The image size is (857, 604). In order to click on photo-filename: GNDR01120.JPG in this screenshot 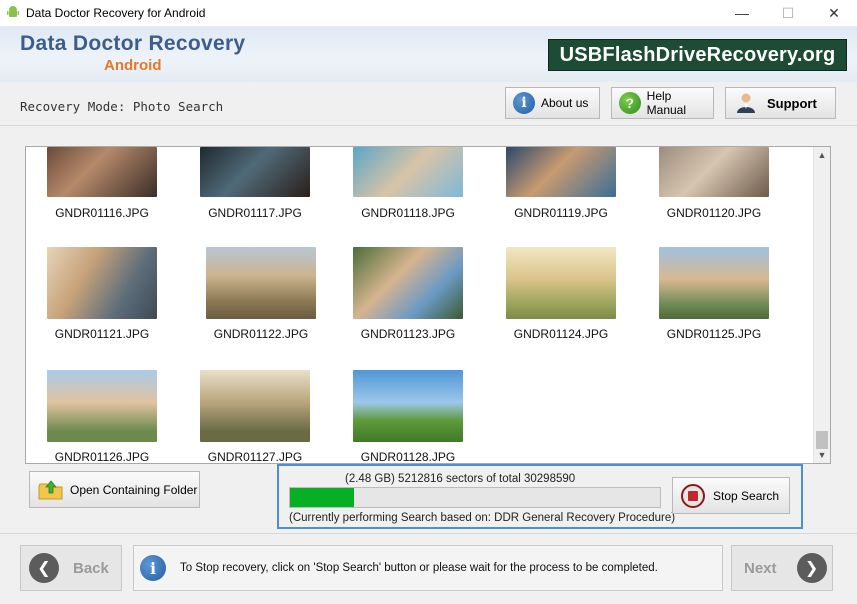, I will do `click(714, 213)`.